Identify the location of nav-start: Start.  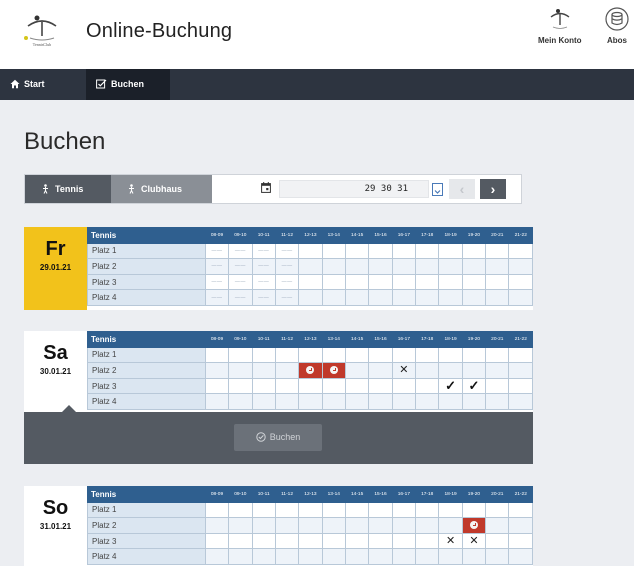
(27, 84).